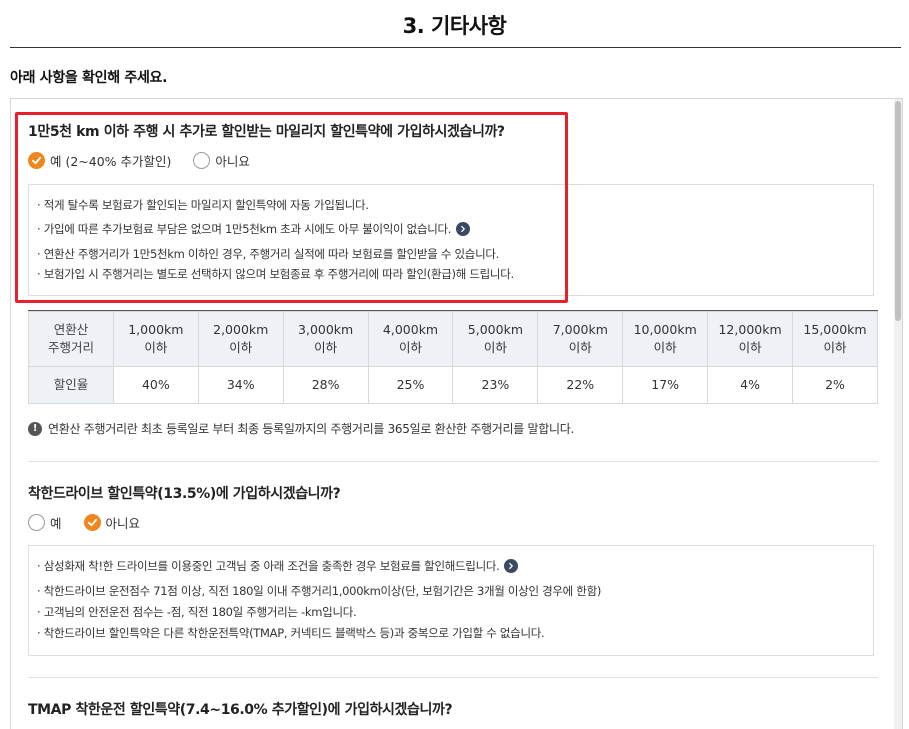 Image resolution: width=909 pixels, height=729 pixels. I want to click on safe-drive-question: 착한드라이브 할인특약(13.5%)에 가입하시겠습니까?, so click(184, 494).